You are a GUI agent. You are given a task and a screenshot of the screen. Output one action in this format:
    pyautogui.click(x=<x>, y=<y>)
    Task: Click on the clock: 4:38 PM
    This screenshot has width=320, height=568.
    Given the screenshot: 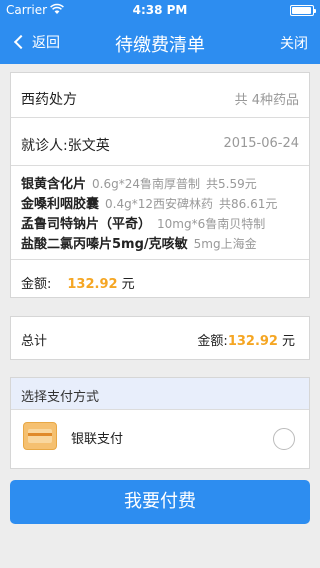 What is the action you would take?
    pyautogui.click(x=160, y=10)
    